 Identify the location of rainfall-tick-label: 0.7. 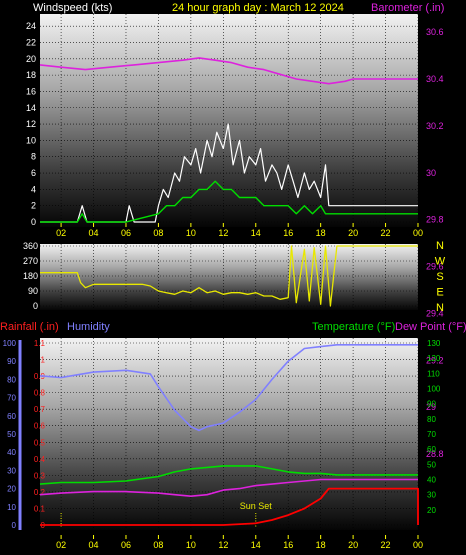
(40, 409).